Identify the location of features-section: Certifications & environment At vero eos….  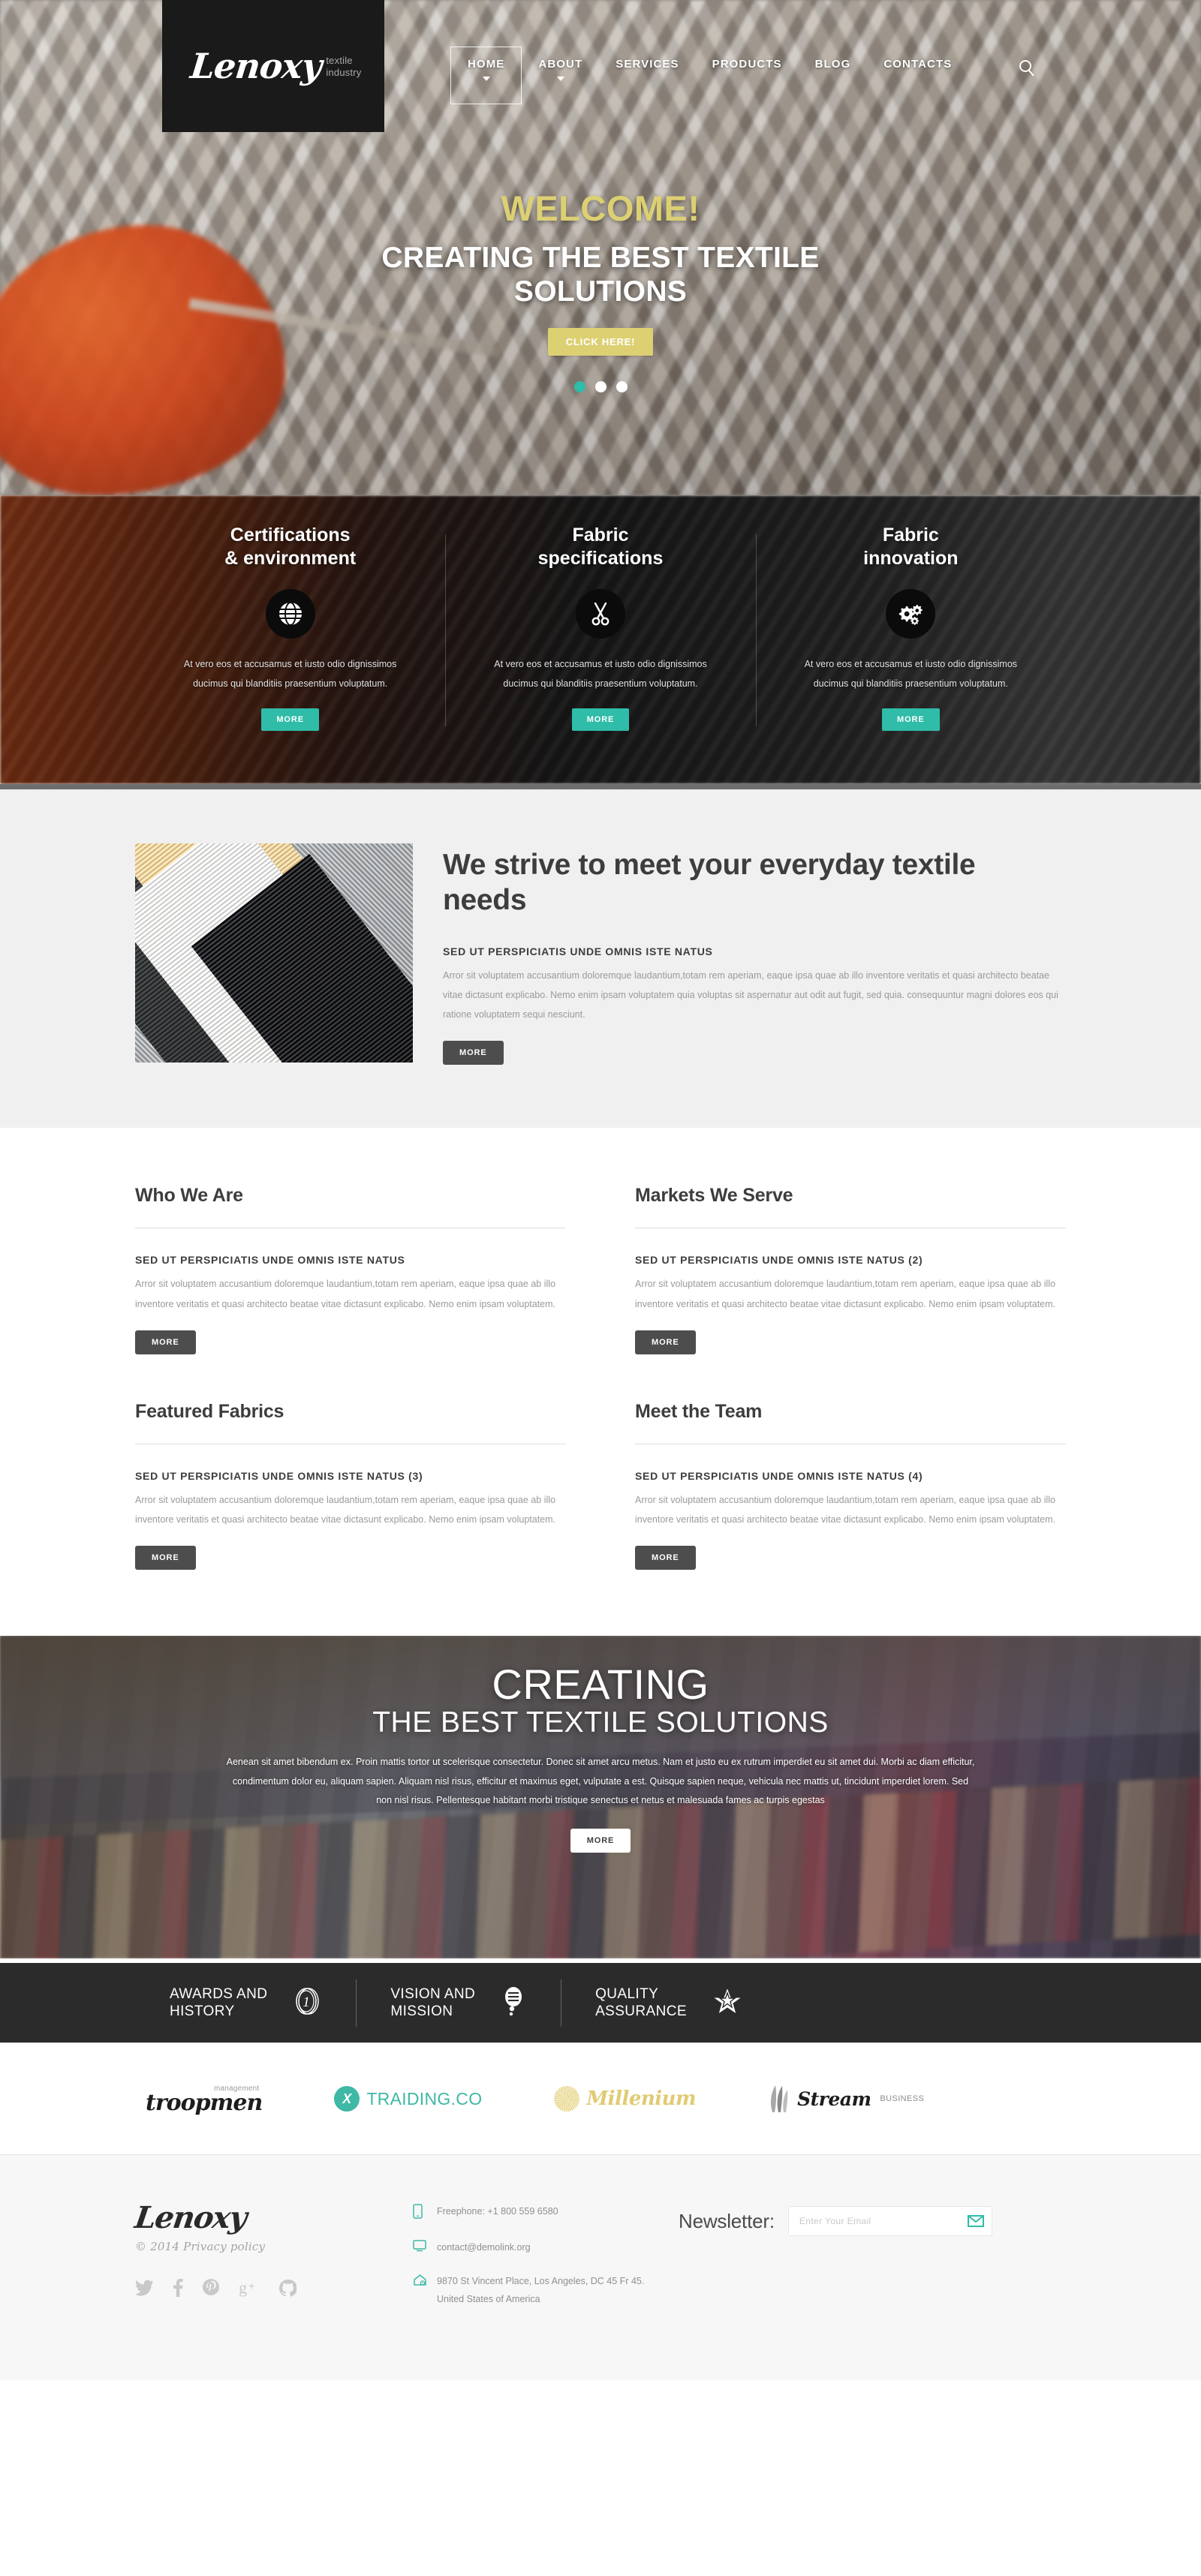
(600, 642).